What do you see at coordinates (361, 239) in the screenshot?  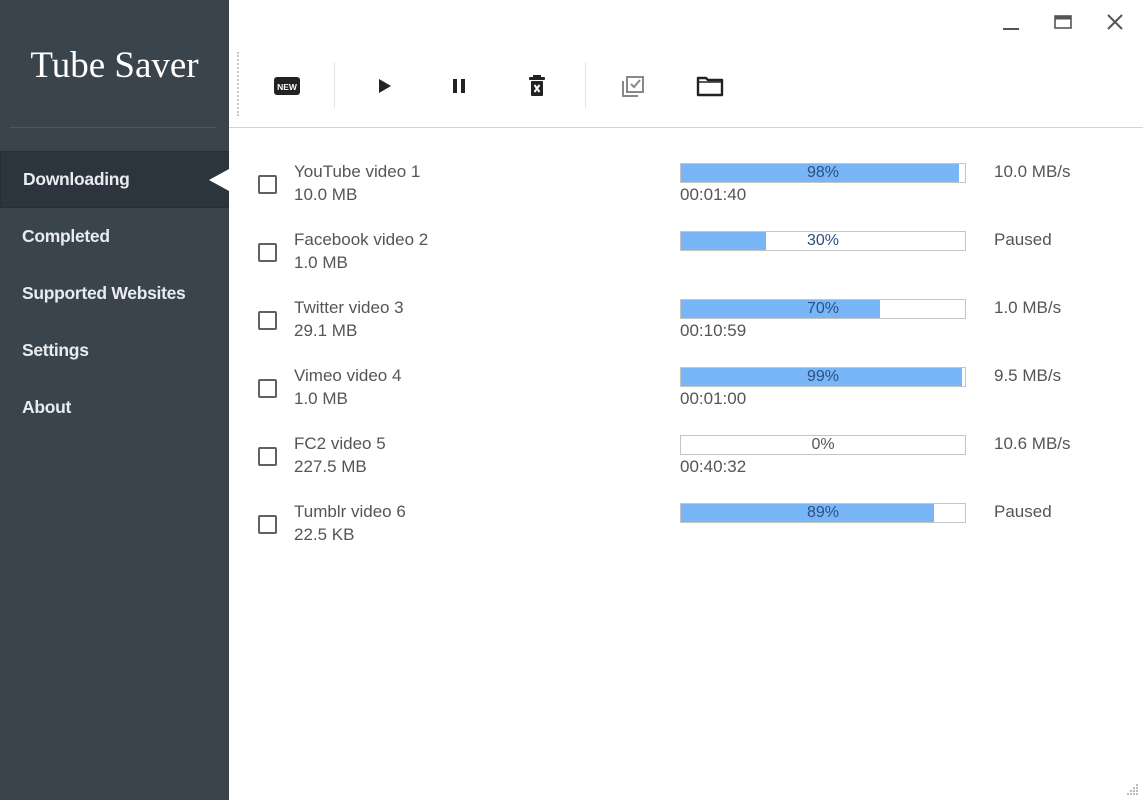 I see `download-title: Facebook video 2` at bounding box center [361, 239].